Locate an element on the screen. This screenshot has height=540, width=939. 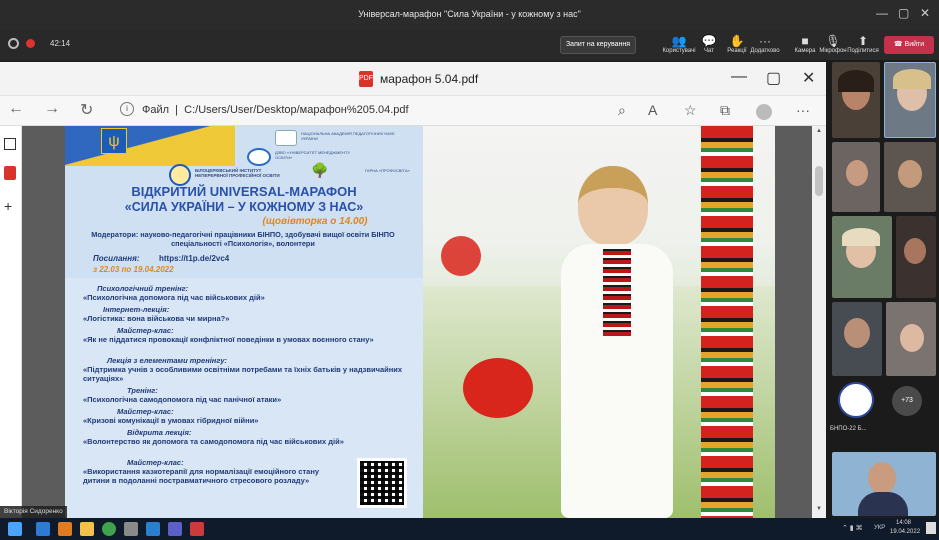
refresh-icon: ↻ is located at coordinates (86, 110).